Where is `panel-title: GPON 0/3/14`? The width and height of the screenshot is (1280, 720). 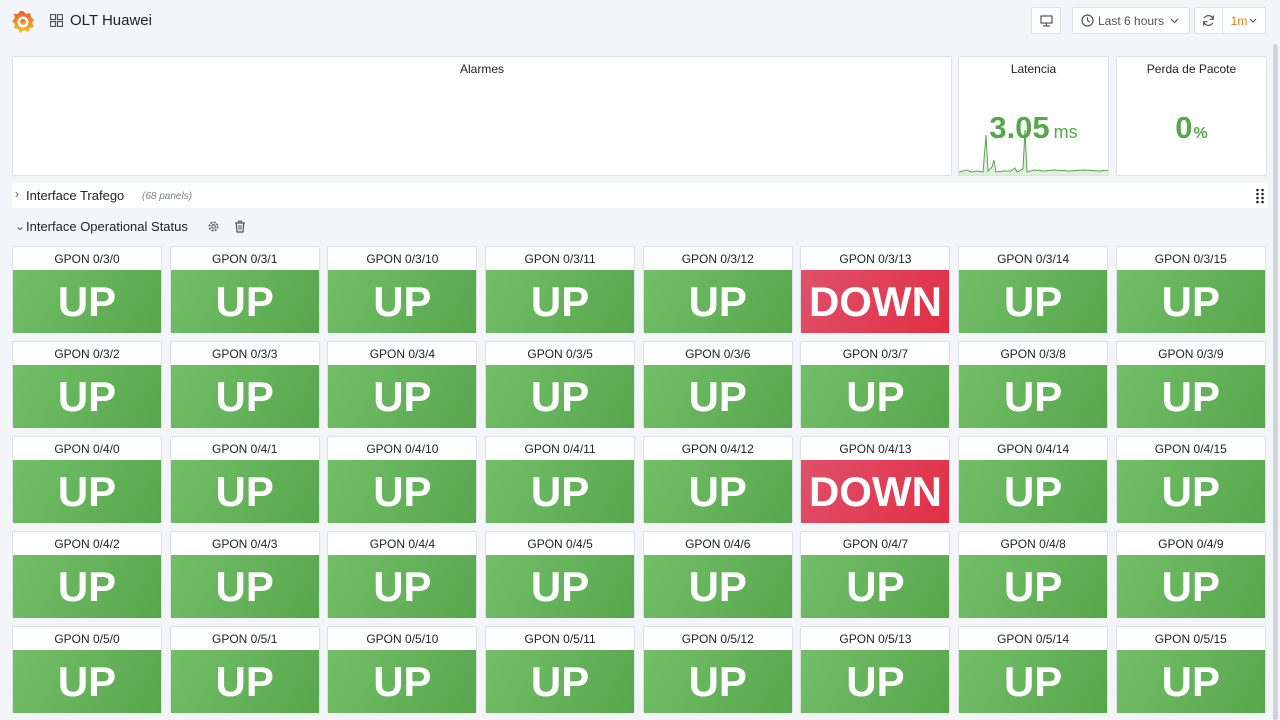
panel-title: GPON 0/3/14 is located at coordinates (1033, 259).